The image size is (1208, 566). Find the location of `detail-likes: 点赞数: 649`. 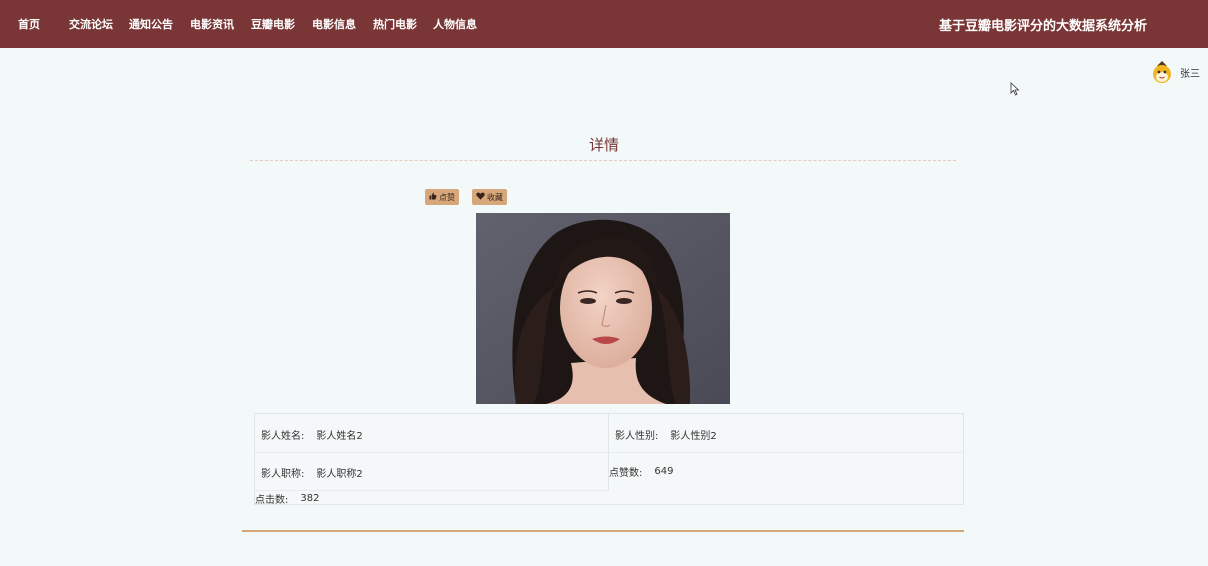

detail-likes: 点赞数: 649 is located at coordinates (641, 471).